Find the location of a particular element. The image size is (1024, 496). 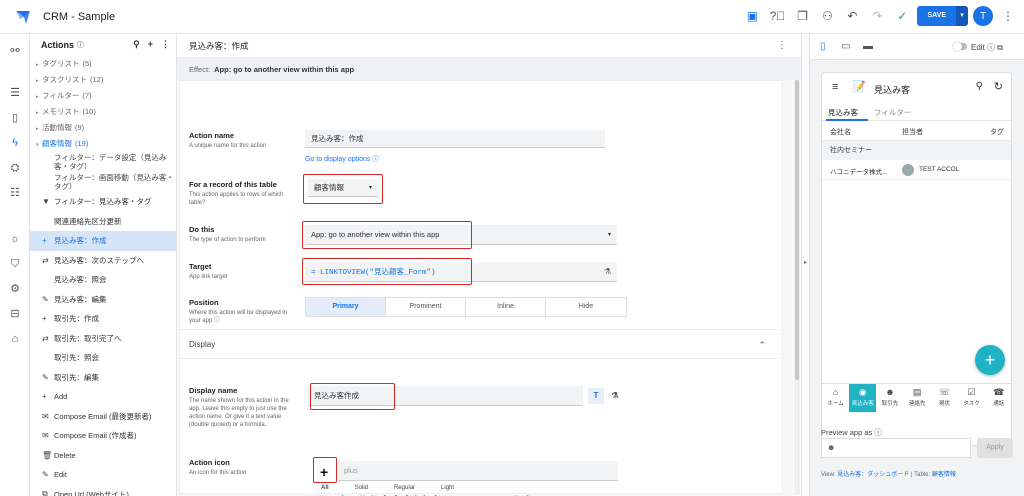

lightbulb-icon: ☼ is located at coordinates (15, 239).